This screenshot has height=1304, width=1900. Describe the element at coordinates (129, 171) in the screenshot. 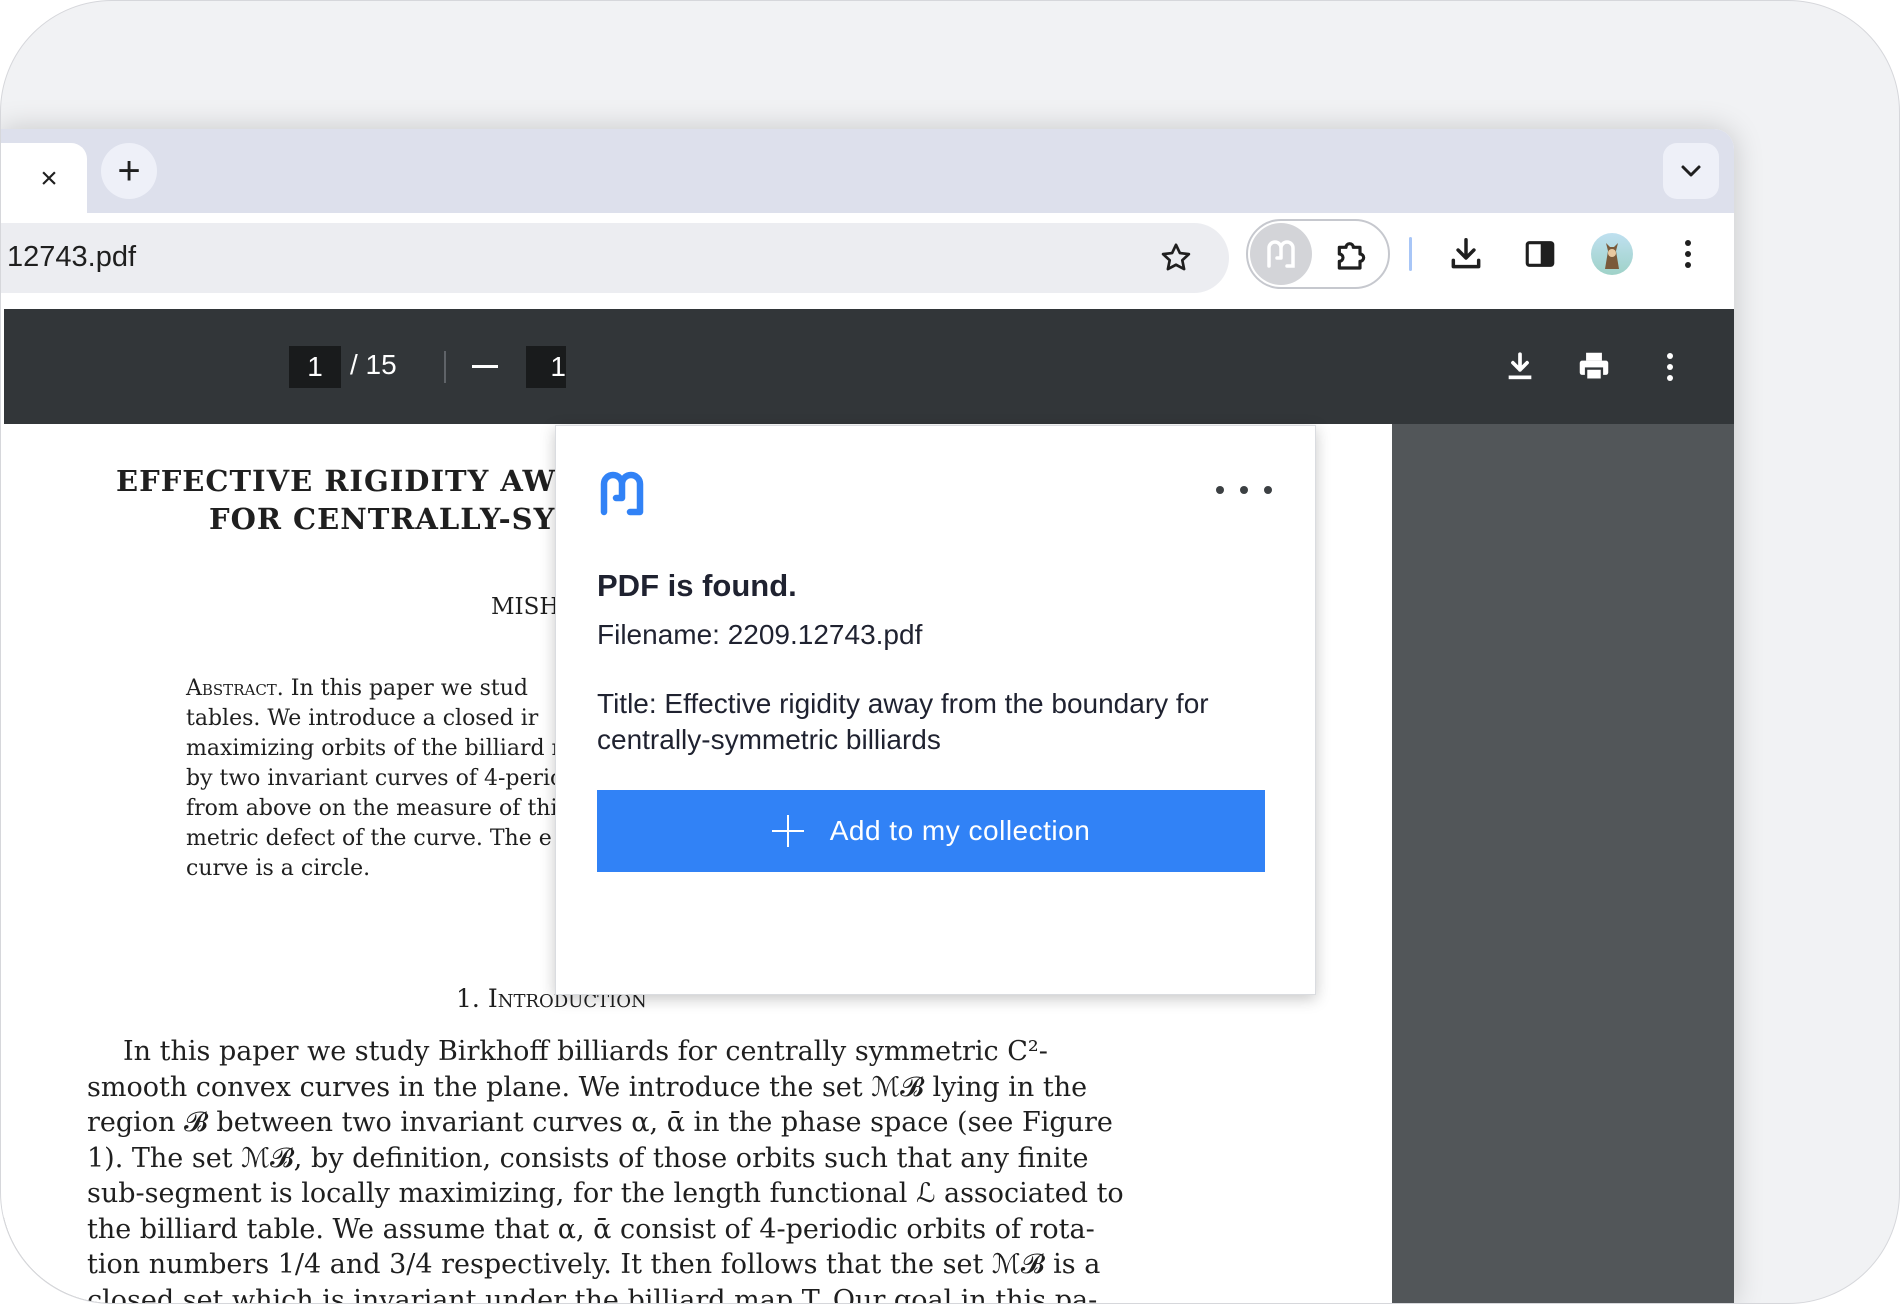

I see `new-tab-button: +` at that location.